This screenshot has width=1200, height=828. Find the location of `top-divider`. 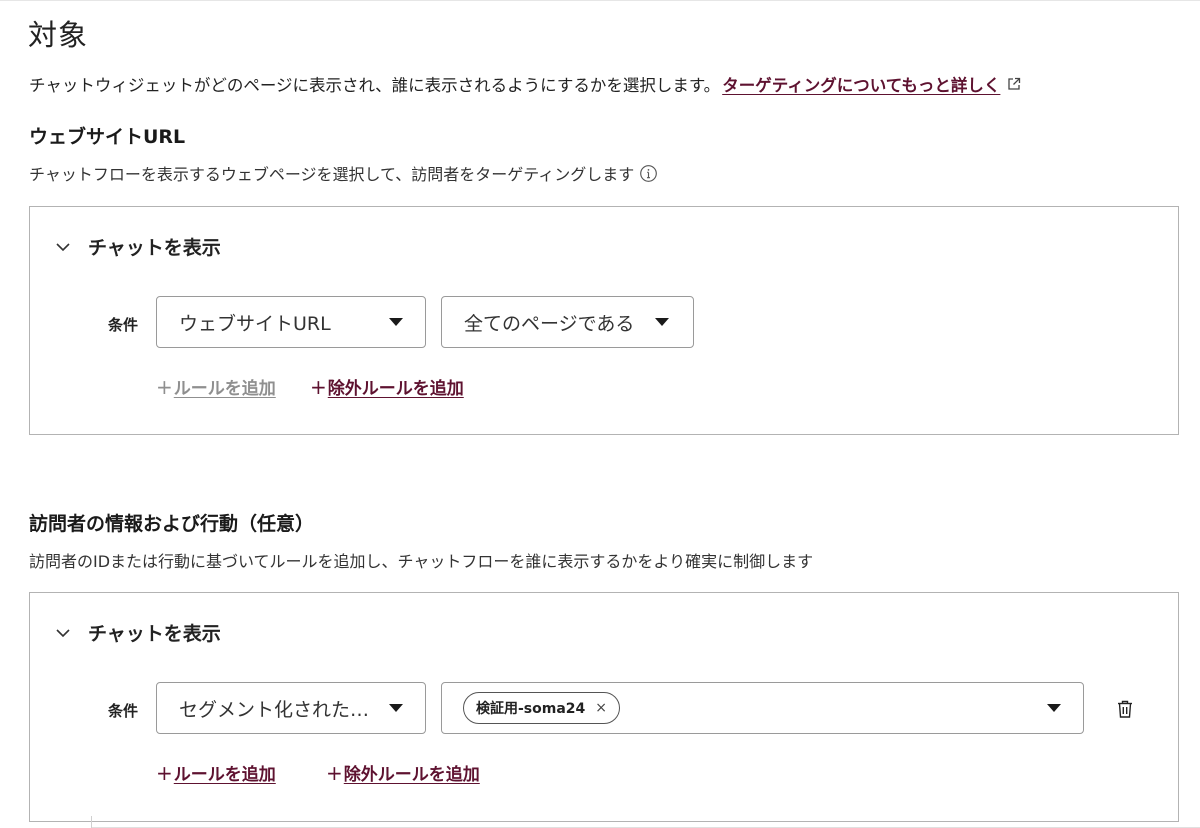

top-divider is located at coordinates (600, 0).